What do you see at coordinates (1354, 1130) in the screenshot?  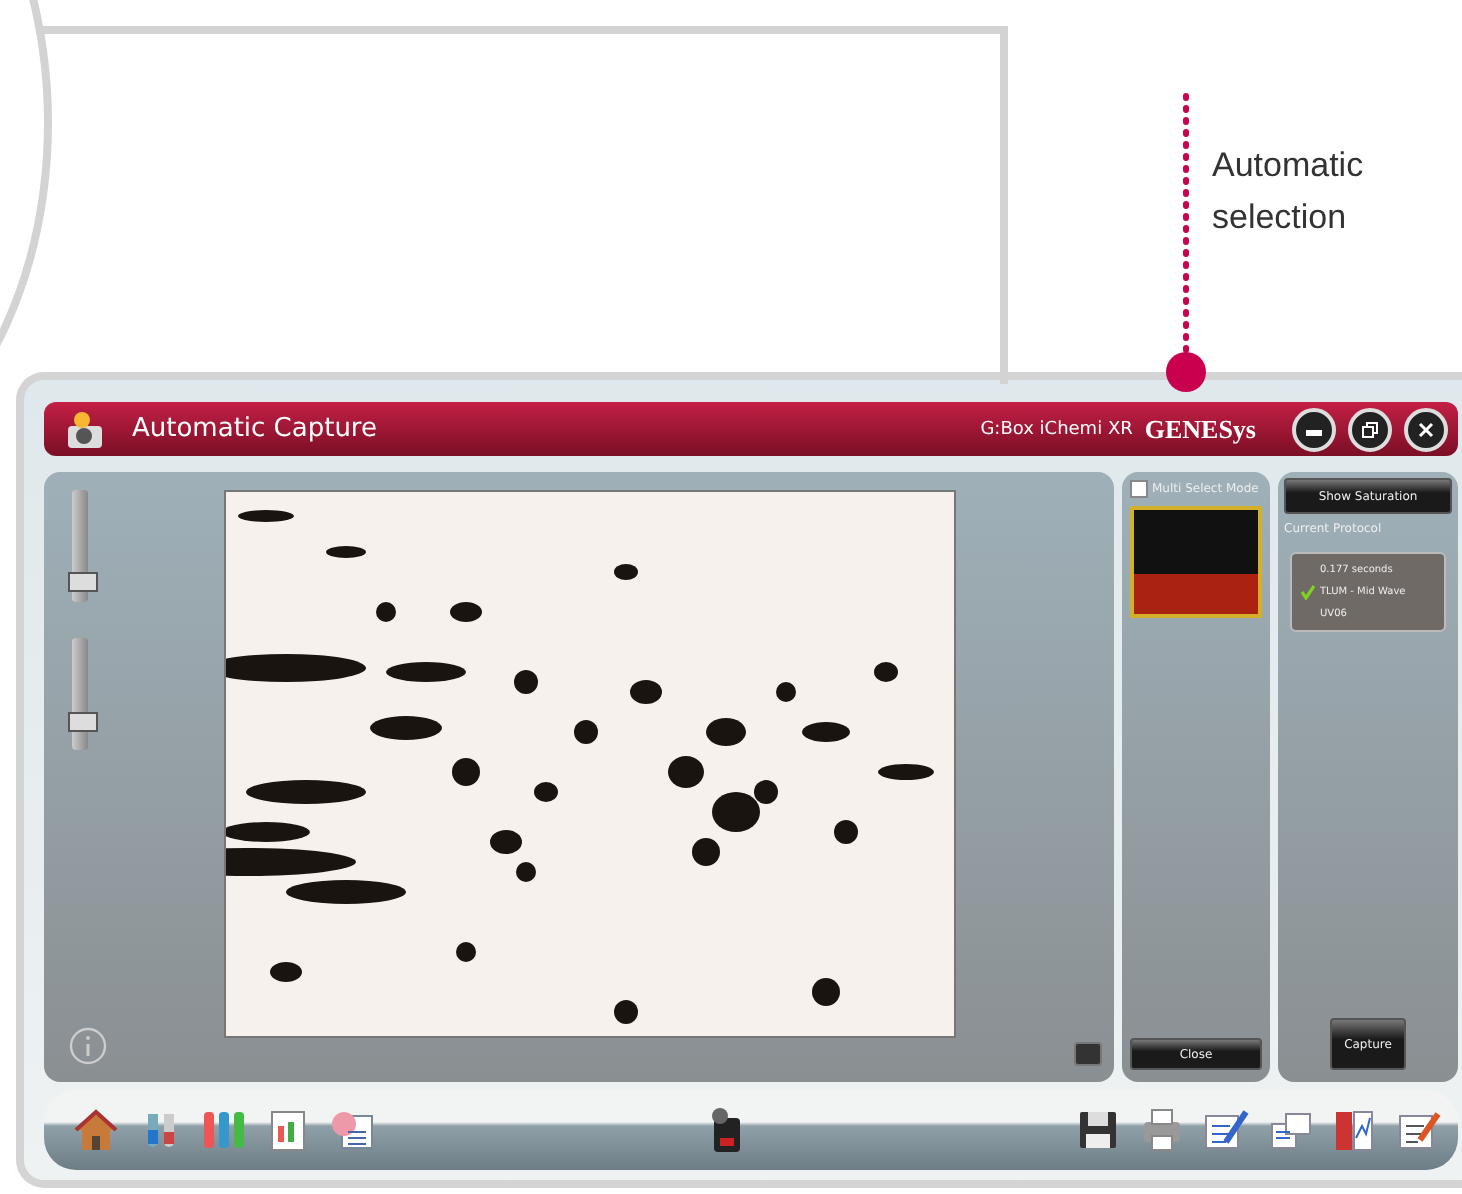 I see `chart-icon` at bounding box center [1354, 1130].